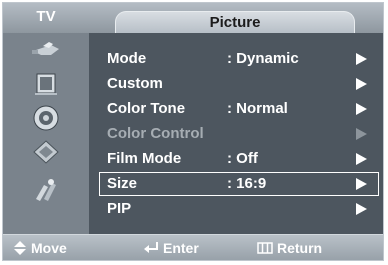  I want to click on setup-icon, so click(46, 189).